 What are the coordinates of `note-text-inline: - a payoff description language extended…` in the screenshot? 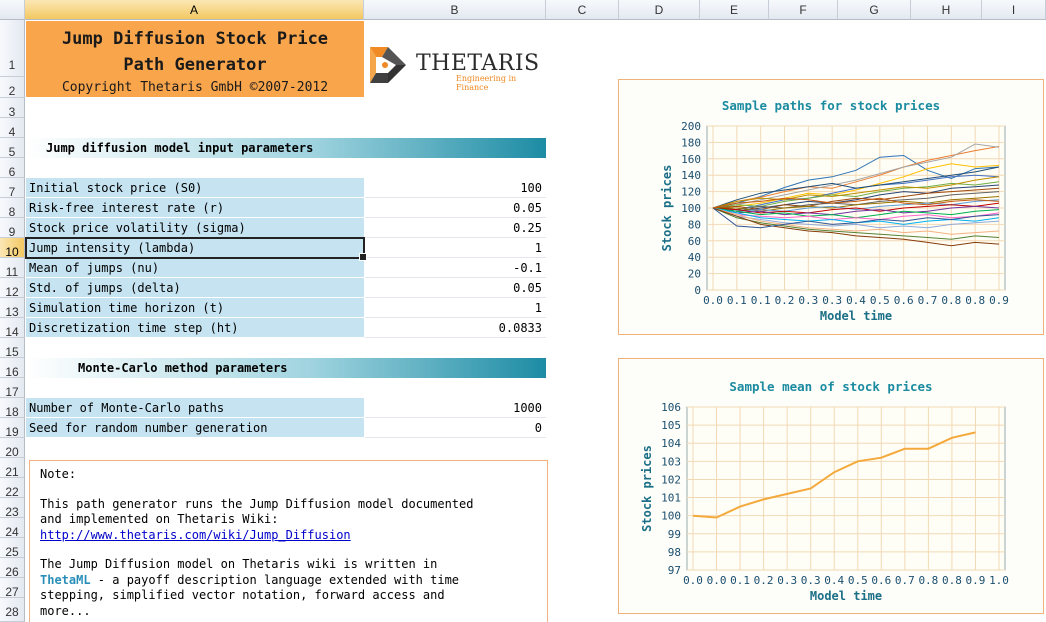 It's located at (275, 579).